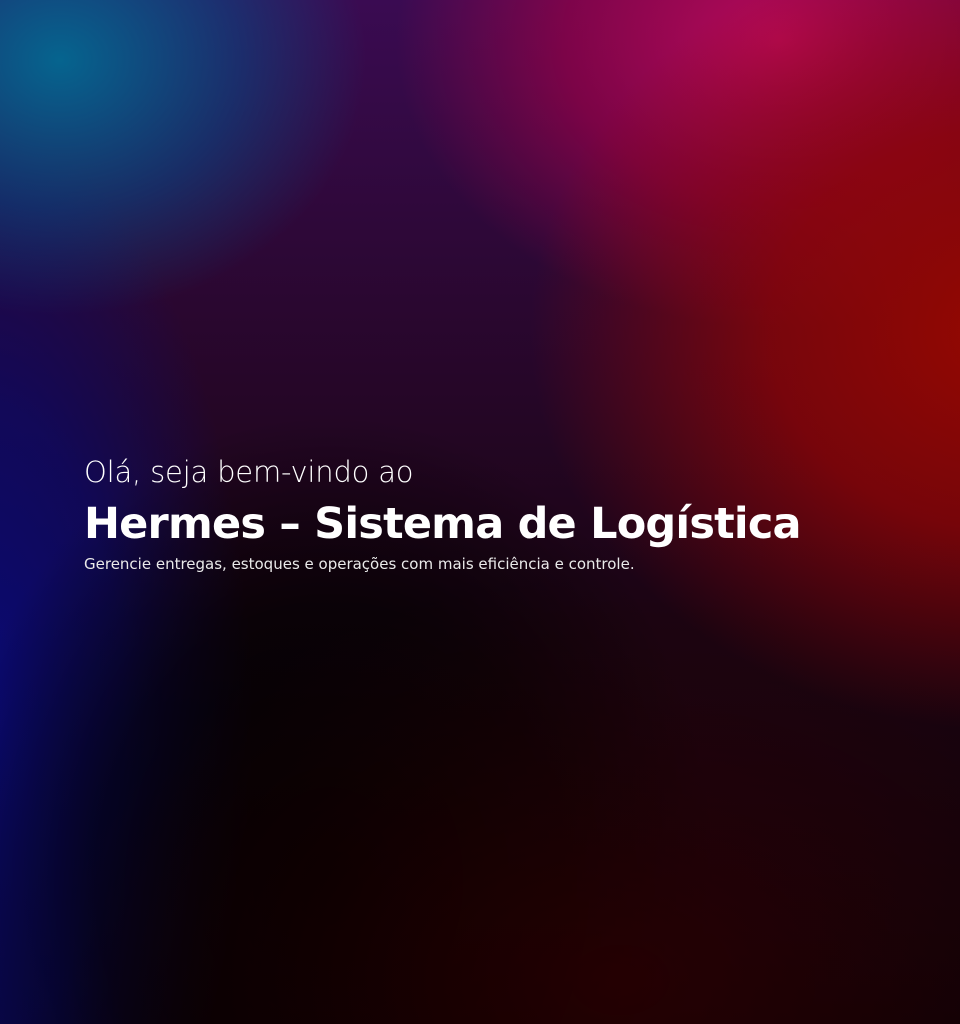 The width and height of the screenshot is (960, 1024). I want to click on page-title: Hermes – Sistema de Logística, so click(443, 524).